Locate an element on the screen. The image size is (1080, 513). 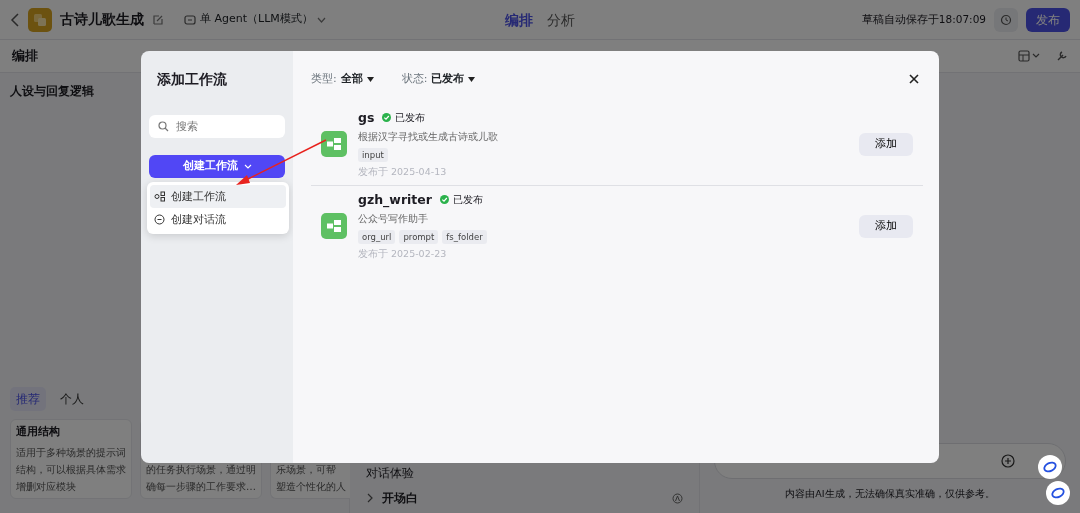
nav-tab: 分析 is located at coordinates (561, 20).